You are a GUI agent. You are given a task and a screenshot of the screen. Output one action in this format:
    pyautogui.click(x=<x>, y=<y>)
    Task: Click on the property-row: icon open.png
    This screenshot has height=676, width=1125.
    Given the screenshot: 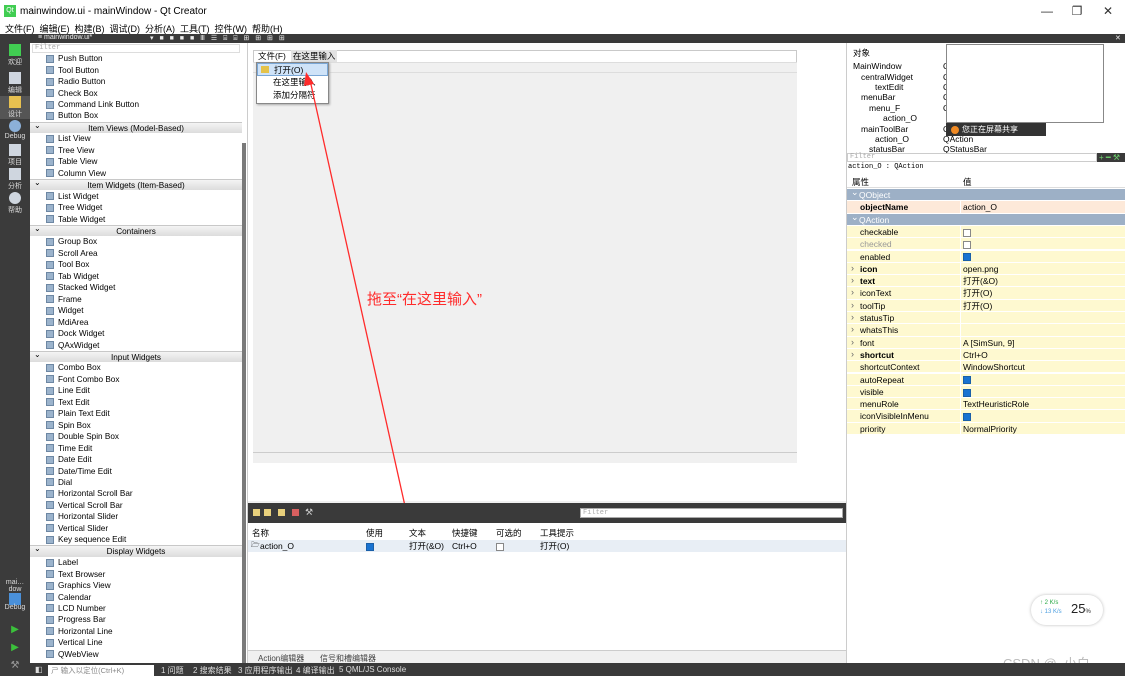 What is the action you would take?
    pyautogui.click(x=986, y=269)
    